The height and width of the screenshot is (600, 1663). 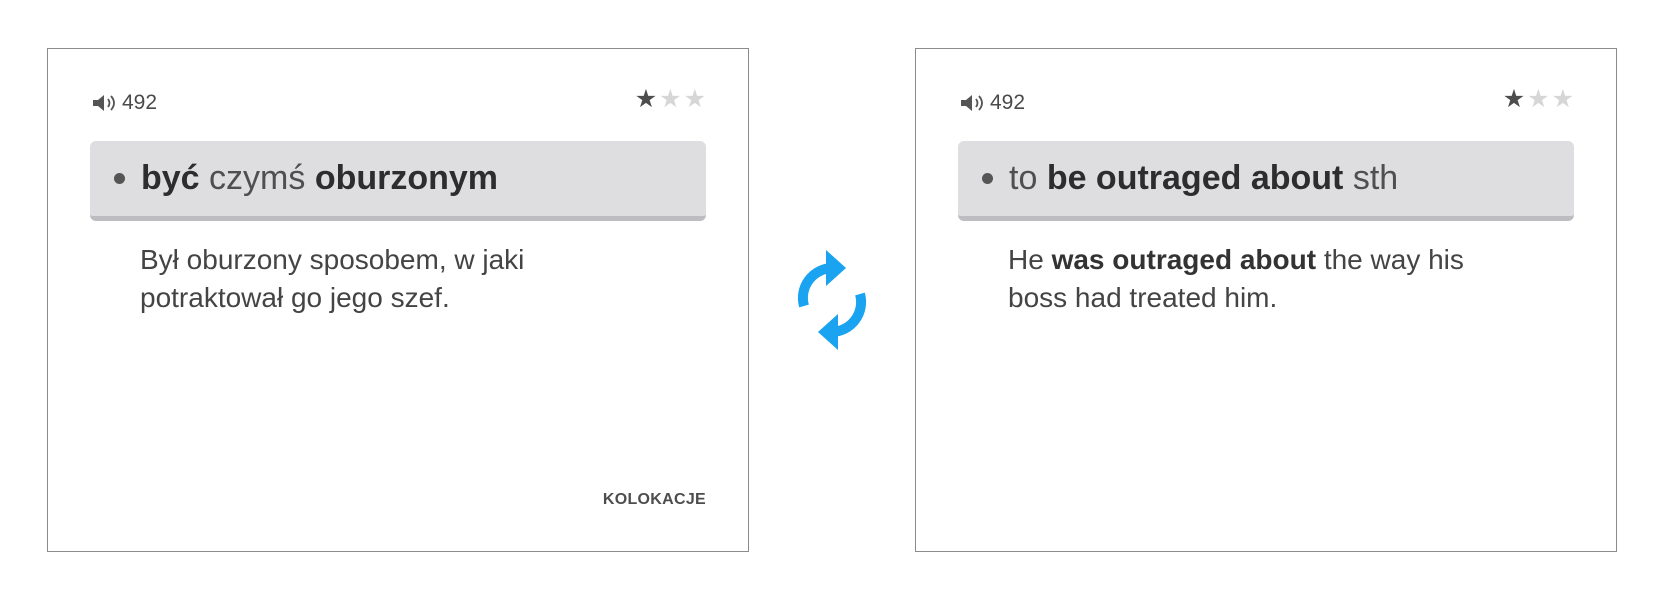 I want to click on phrase-bar: to be outraged about sth, so click(x=1266, y=181).